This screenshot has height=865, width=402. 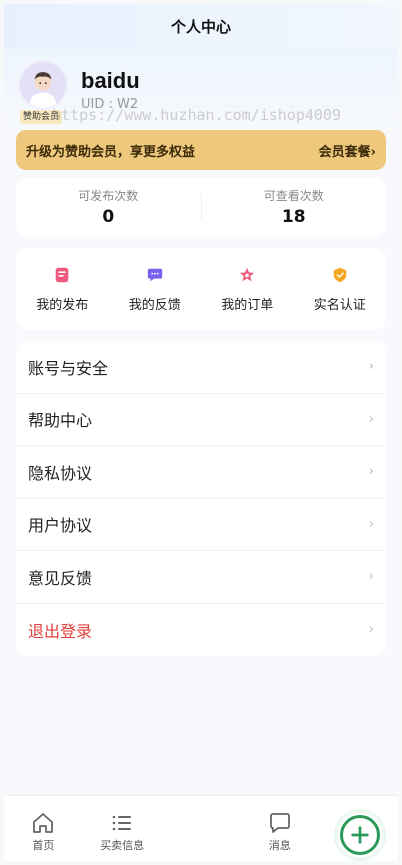 I want to click on avatar, so click(x=43, y=85).